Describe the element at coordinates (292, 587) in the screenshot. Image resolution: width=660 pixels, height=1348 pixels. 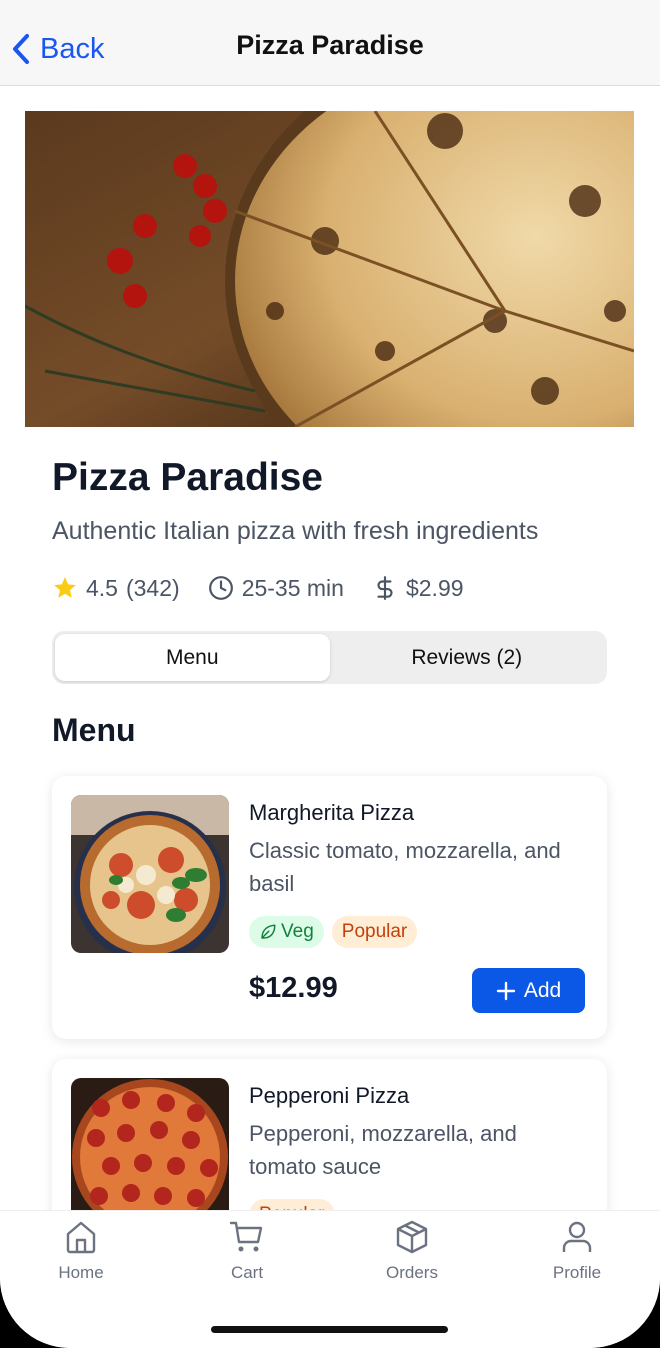
I see `delivery-time-value: 25-35 min` at that location.